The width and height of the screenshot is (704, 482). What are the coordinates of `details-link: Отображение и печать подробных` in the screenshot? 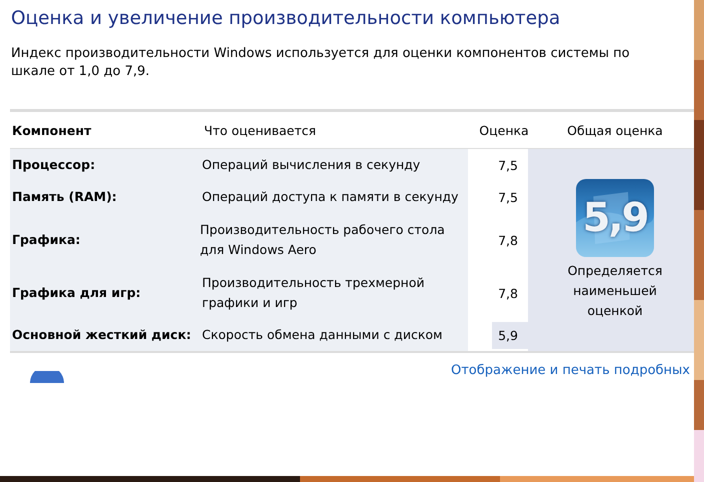 It's located at (570, 370).